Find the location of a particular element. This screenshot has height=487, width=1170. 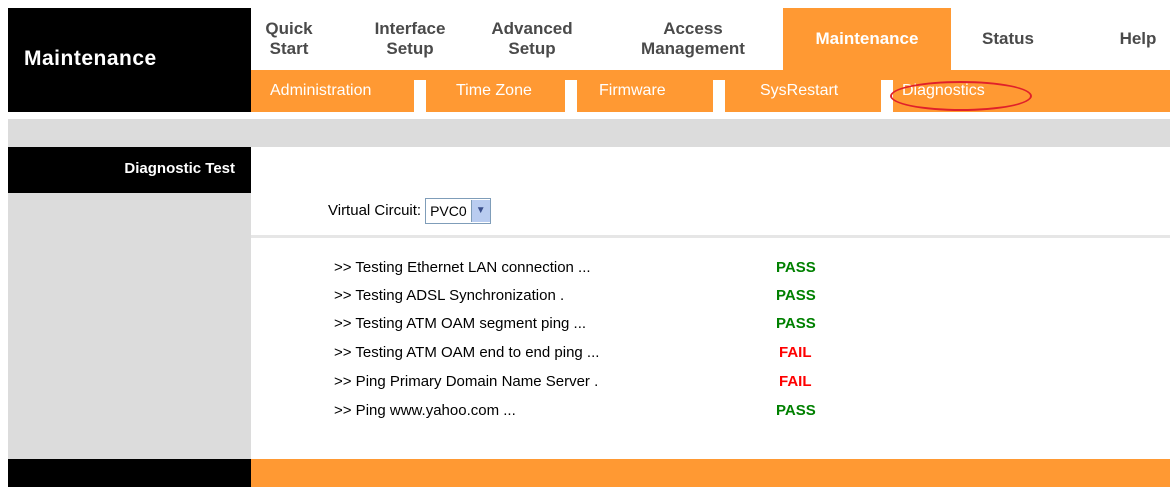

subnav-time-zone: Time Zone is located at coordinates (494, 91).